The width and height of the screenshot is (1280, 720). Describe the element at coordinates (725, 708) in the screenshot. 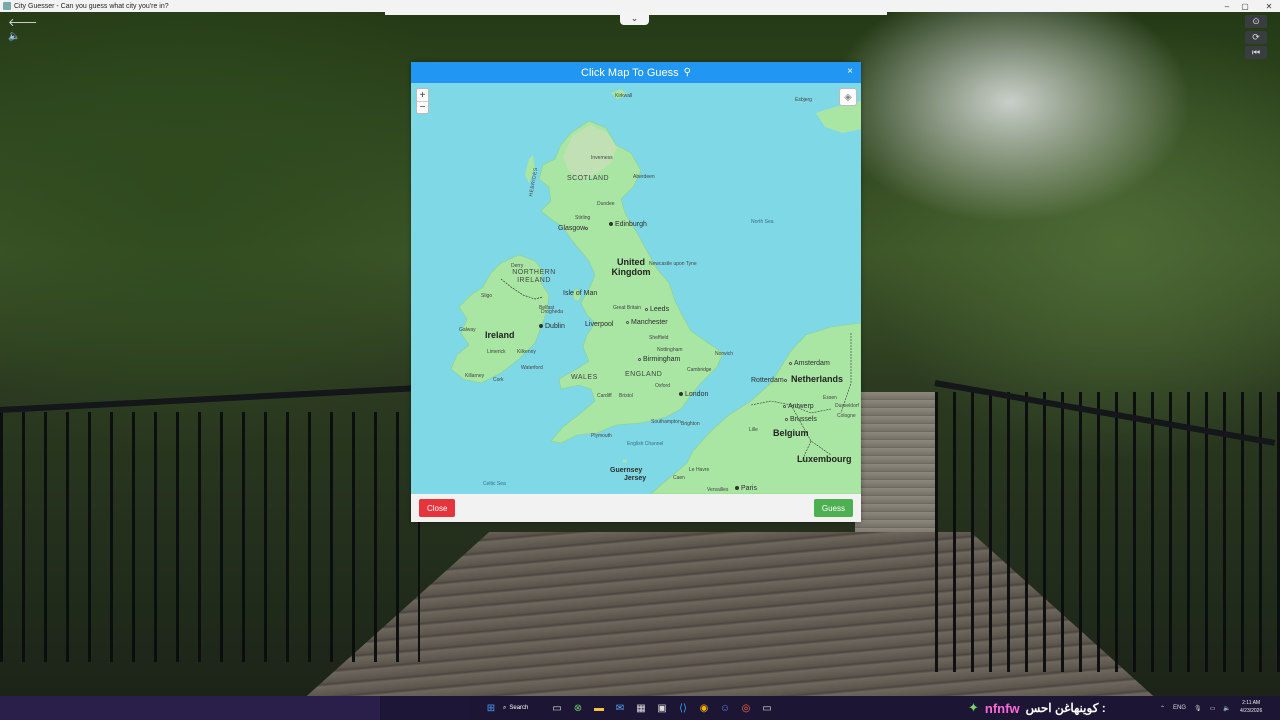

I see `discord-icon: ☺` at that location.